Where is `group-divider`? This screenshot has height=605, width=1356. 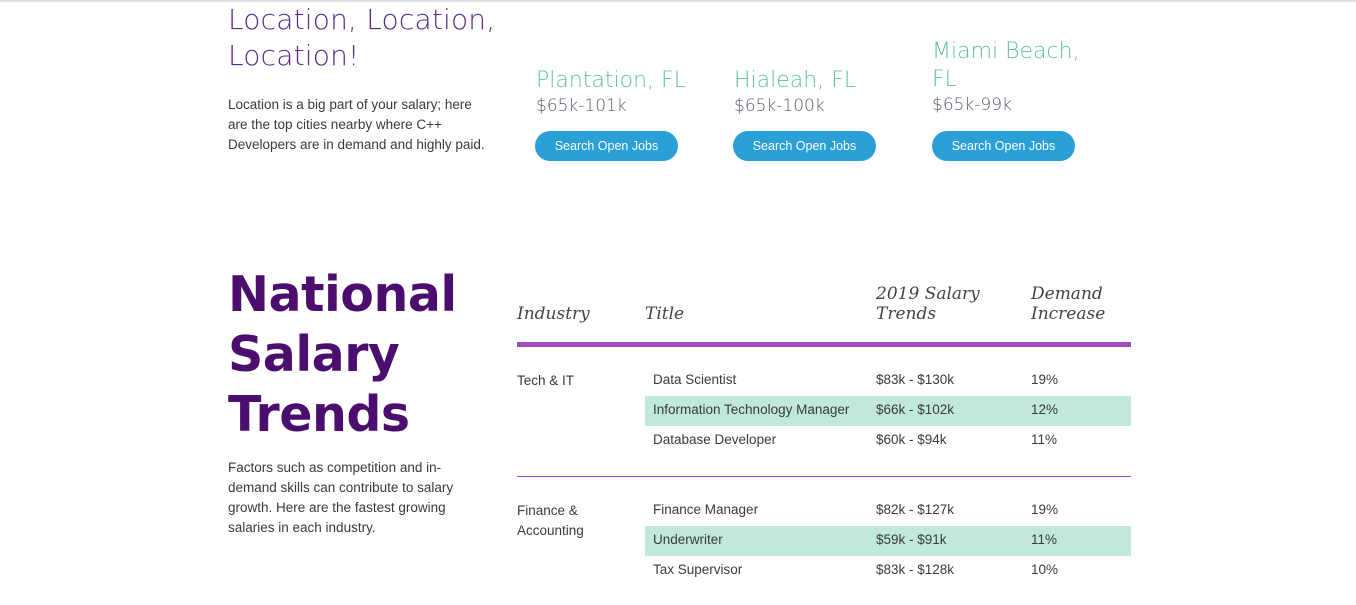 group-divider is located at coordinates (824, 476).